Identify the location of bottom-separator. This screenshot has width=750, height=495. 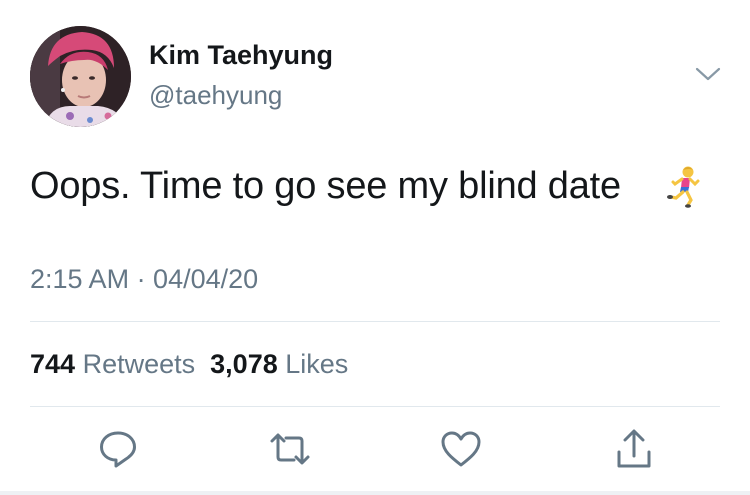
(375, 493).